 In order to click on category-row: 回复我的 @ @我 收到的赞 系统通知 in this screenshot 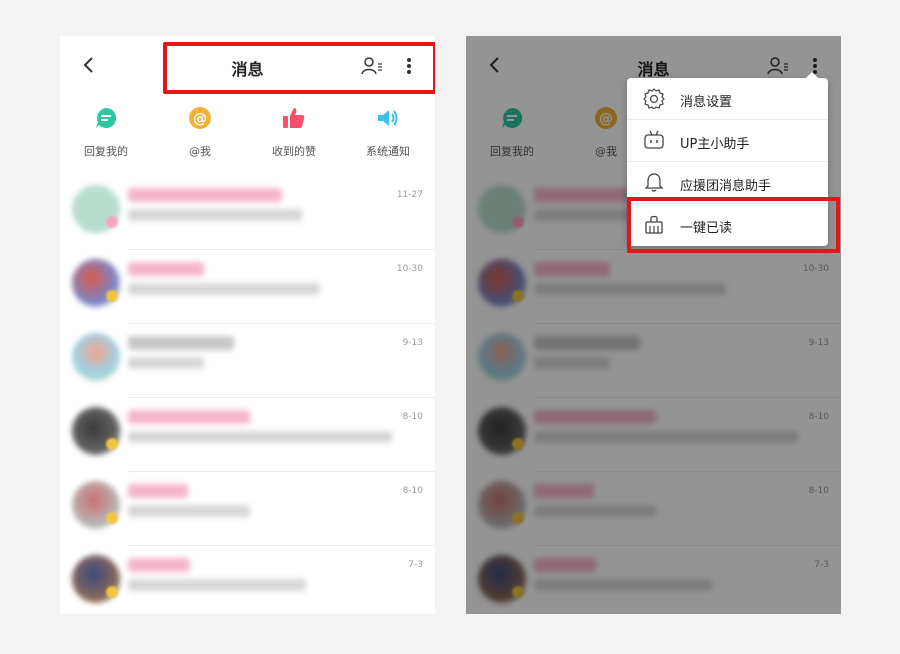, I will do `click(247, 136)`.